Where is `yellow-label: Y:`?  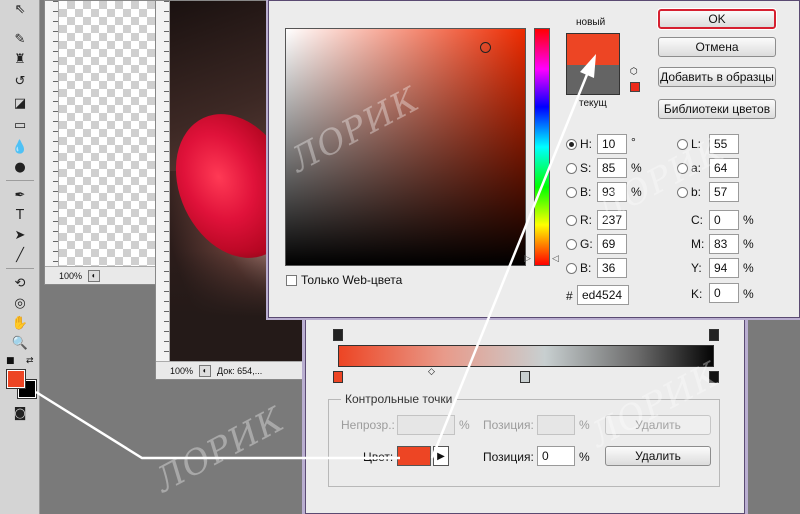 yellow-label: Y: is located at coordinates (696, 268).